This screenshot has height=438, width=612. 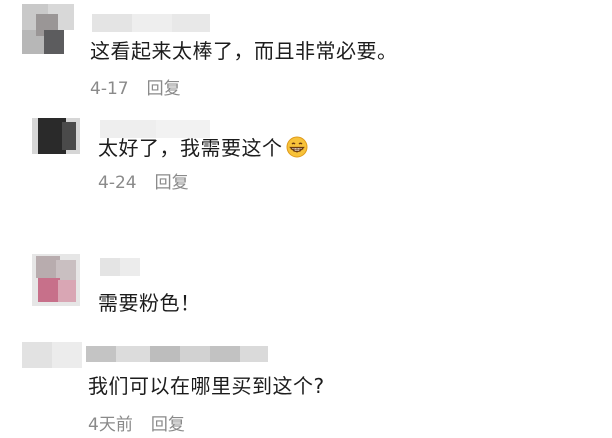 What do you see at coordinates (117, 183) in the screenshot?
I see `comment-date: 4-24` at bounding box center [117, 183].